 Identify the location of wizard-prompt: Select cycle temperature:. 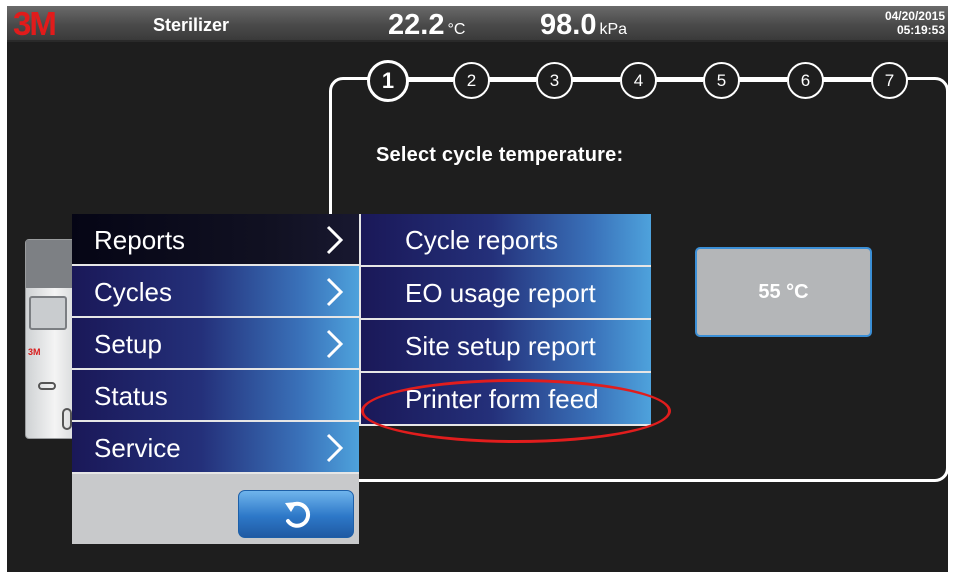
(500, 155).